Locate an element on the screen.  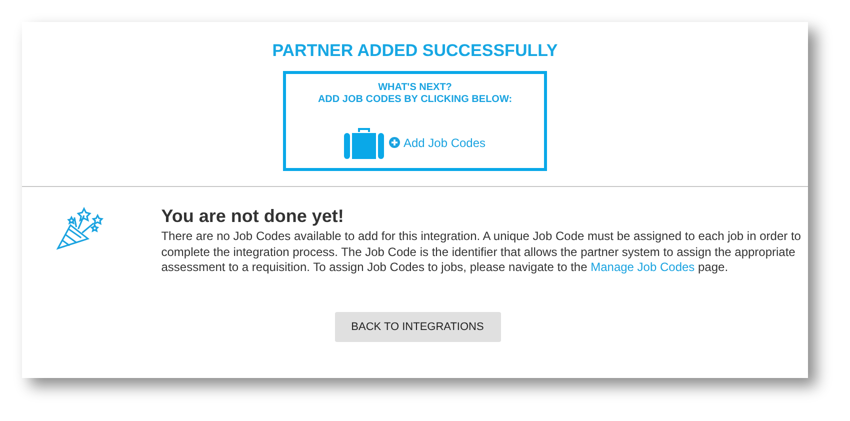
back-to-integrations-button: BACK TO INTEGRATIONS is located at coordinates (417, 327).